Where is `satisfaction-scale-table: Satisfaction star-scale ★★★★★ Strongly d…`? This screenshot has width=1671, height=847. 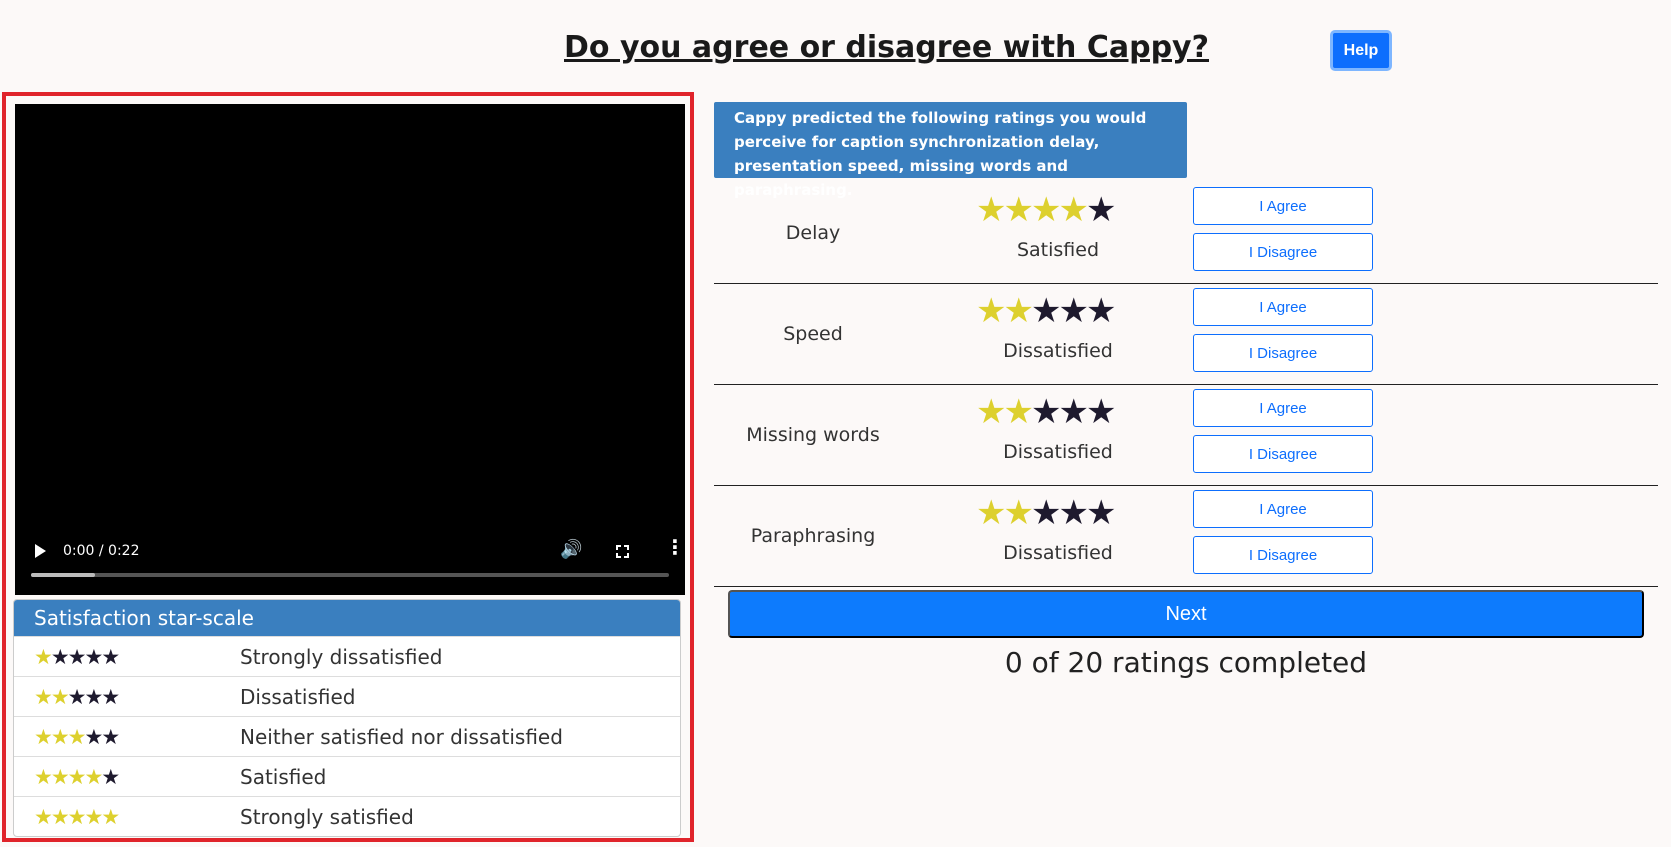
satisfaction-scale-table: Satisfaction star-scale ★★★★★ Strongly d… is located at coordinates (347, 718).